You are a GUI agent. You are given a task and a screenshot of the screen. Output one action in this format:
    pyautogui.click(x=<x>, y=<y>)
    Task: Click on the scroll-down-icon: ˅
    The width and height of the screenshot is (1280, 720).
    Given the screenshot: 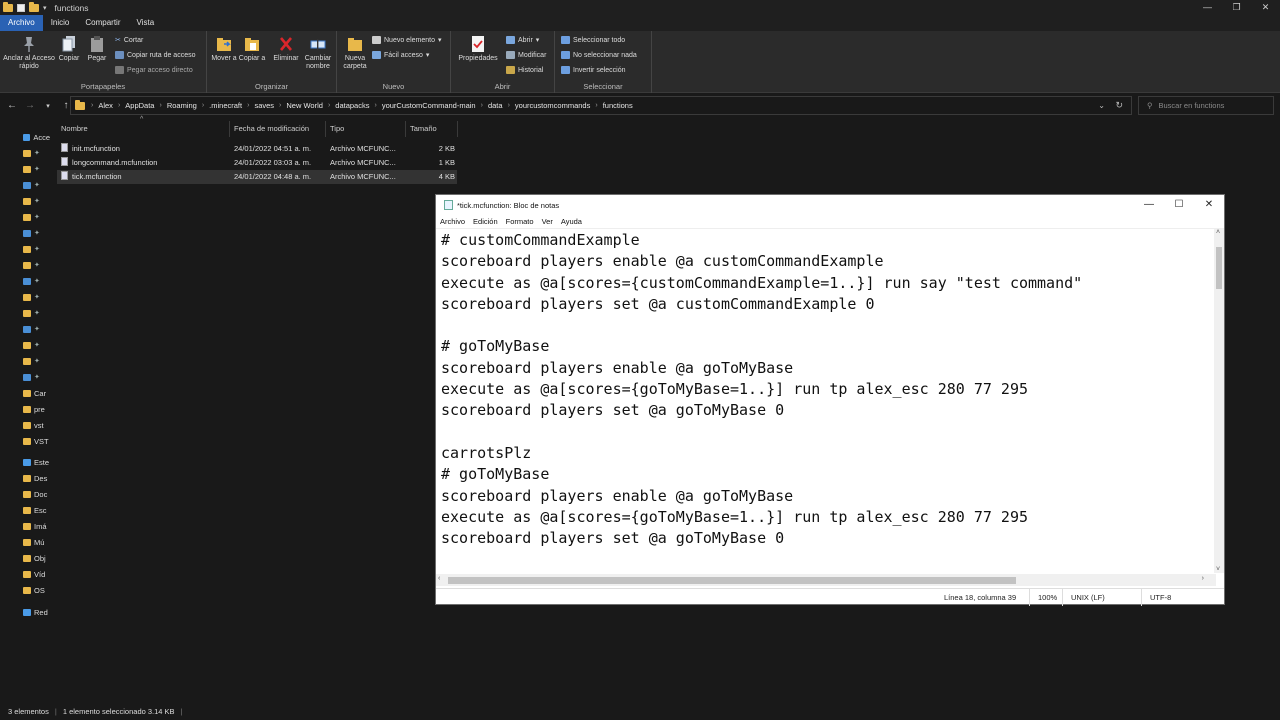 What is the action you would take?
    pyautogui.click(x=1218, y=569)
    